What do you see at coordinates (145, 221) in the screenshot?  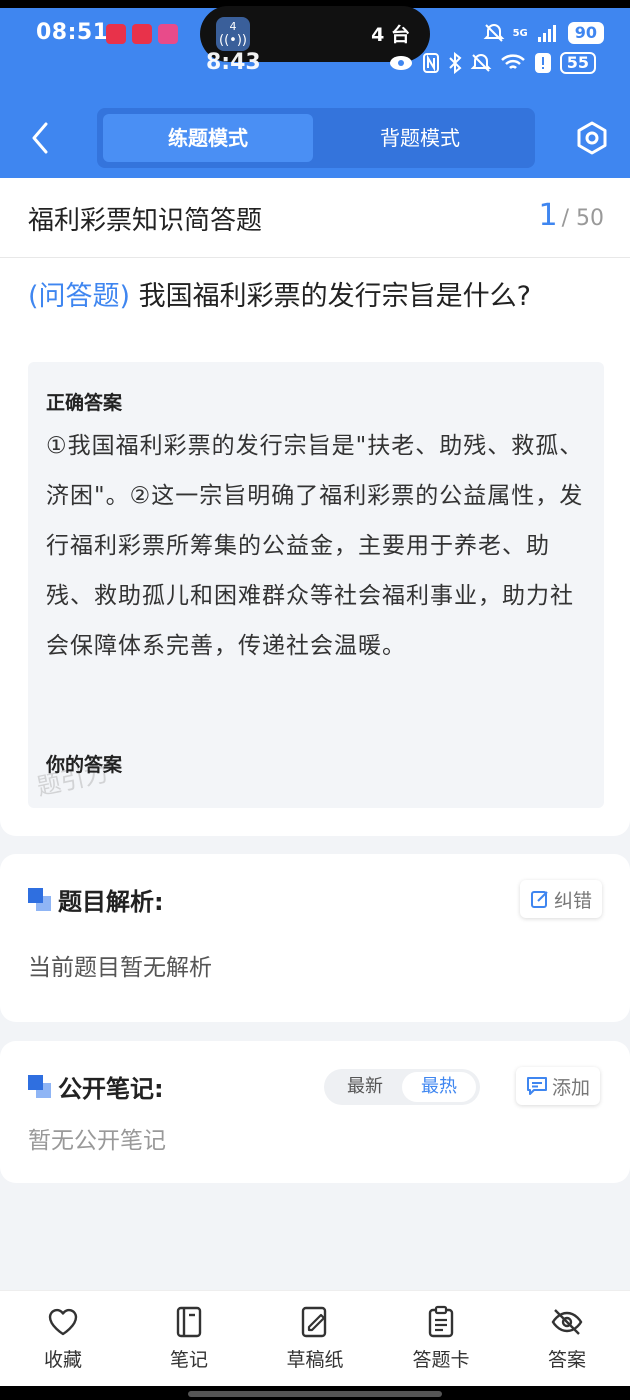 I see `page-title: 福利彩票知识简答题` at bounding box center [145, 221].